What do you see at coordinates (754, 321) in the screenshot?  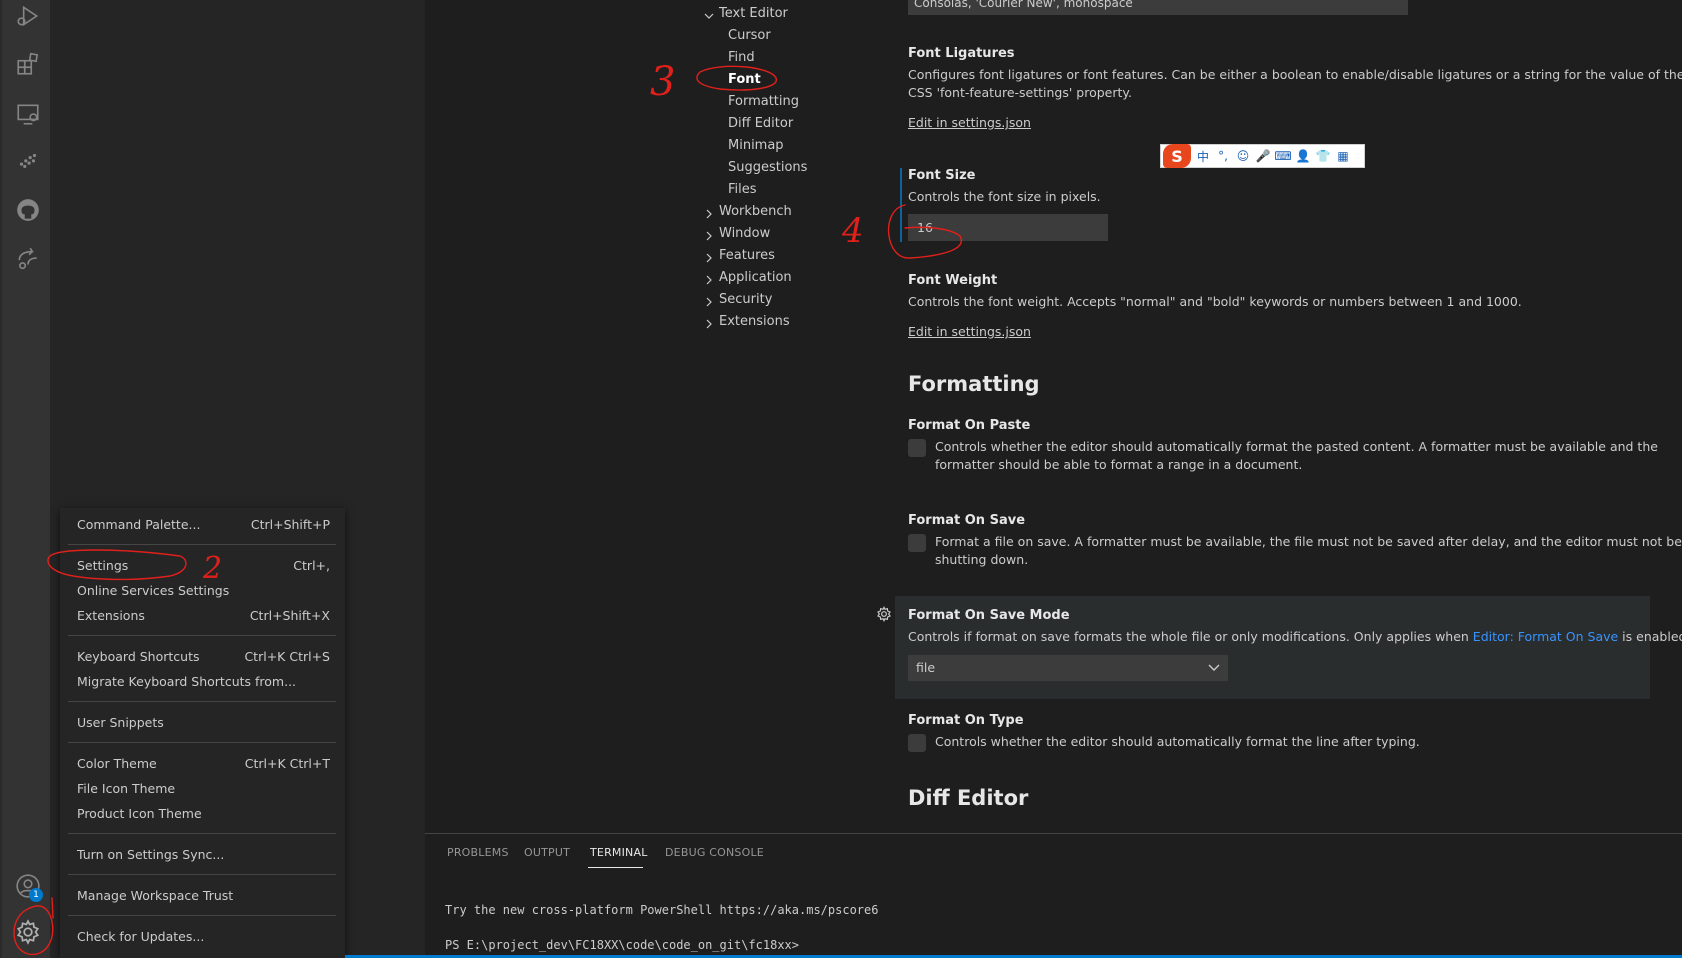 I see `toc-extensions: Extensions` at bounding box center [754, 321].